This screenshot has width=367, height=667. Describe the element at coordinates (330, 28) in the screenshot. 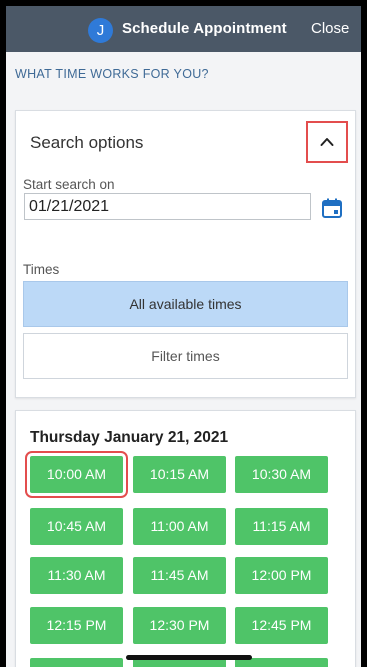

I see `close-button: Close` at that location.